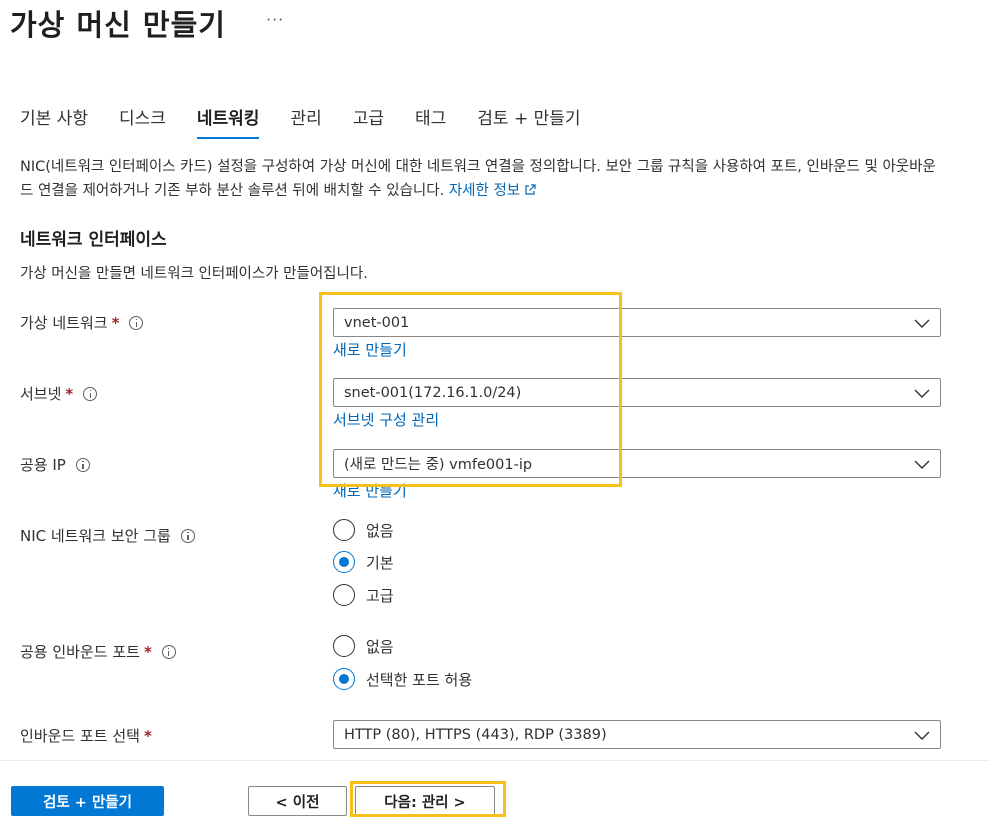  What do you see at coordinates (59, 393) in the screenshot?
I see `subnet-label: 서브넷 *` at bounding box center [59, 393].